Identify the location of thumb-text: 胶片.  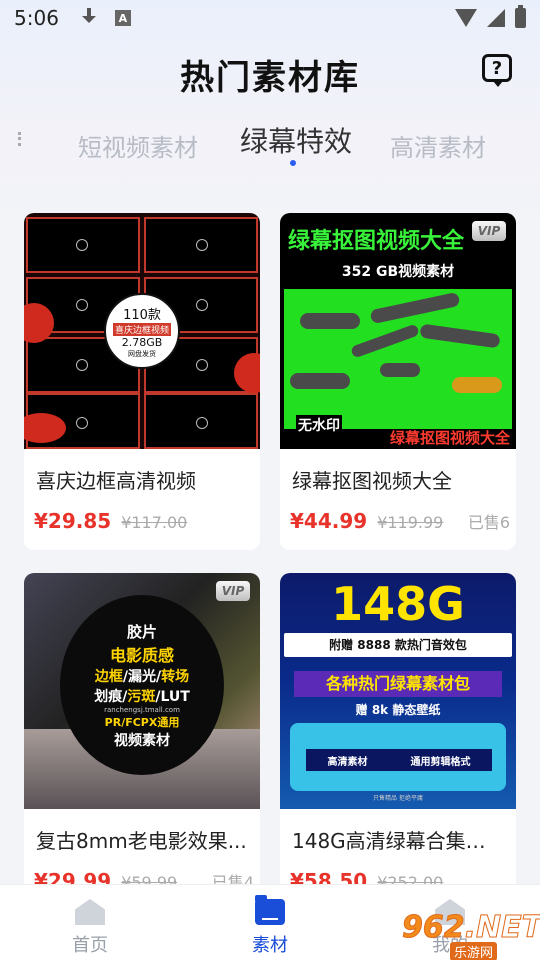
(141, 631).